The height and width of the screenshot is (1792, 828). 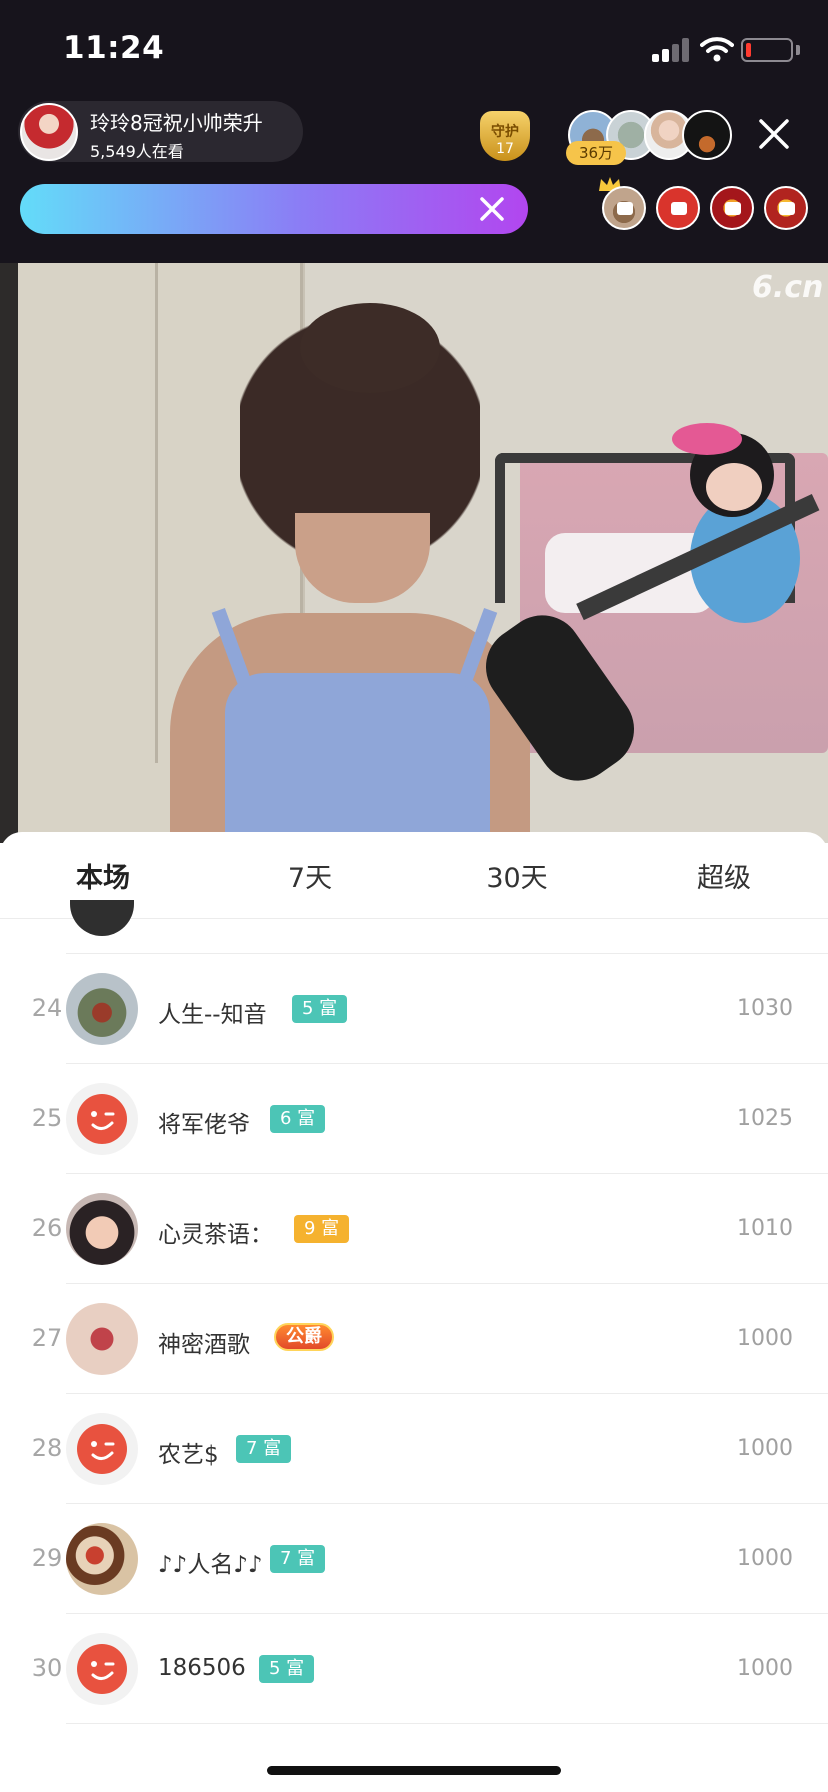 I want to click on guard-badge: 守护 17, so click(x=505, y=136).